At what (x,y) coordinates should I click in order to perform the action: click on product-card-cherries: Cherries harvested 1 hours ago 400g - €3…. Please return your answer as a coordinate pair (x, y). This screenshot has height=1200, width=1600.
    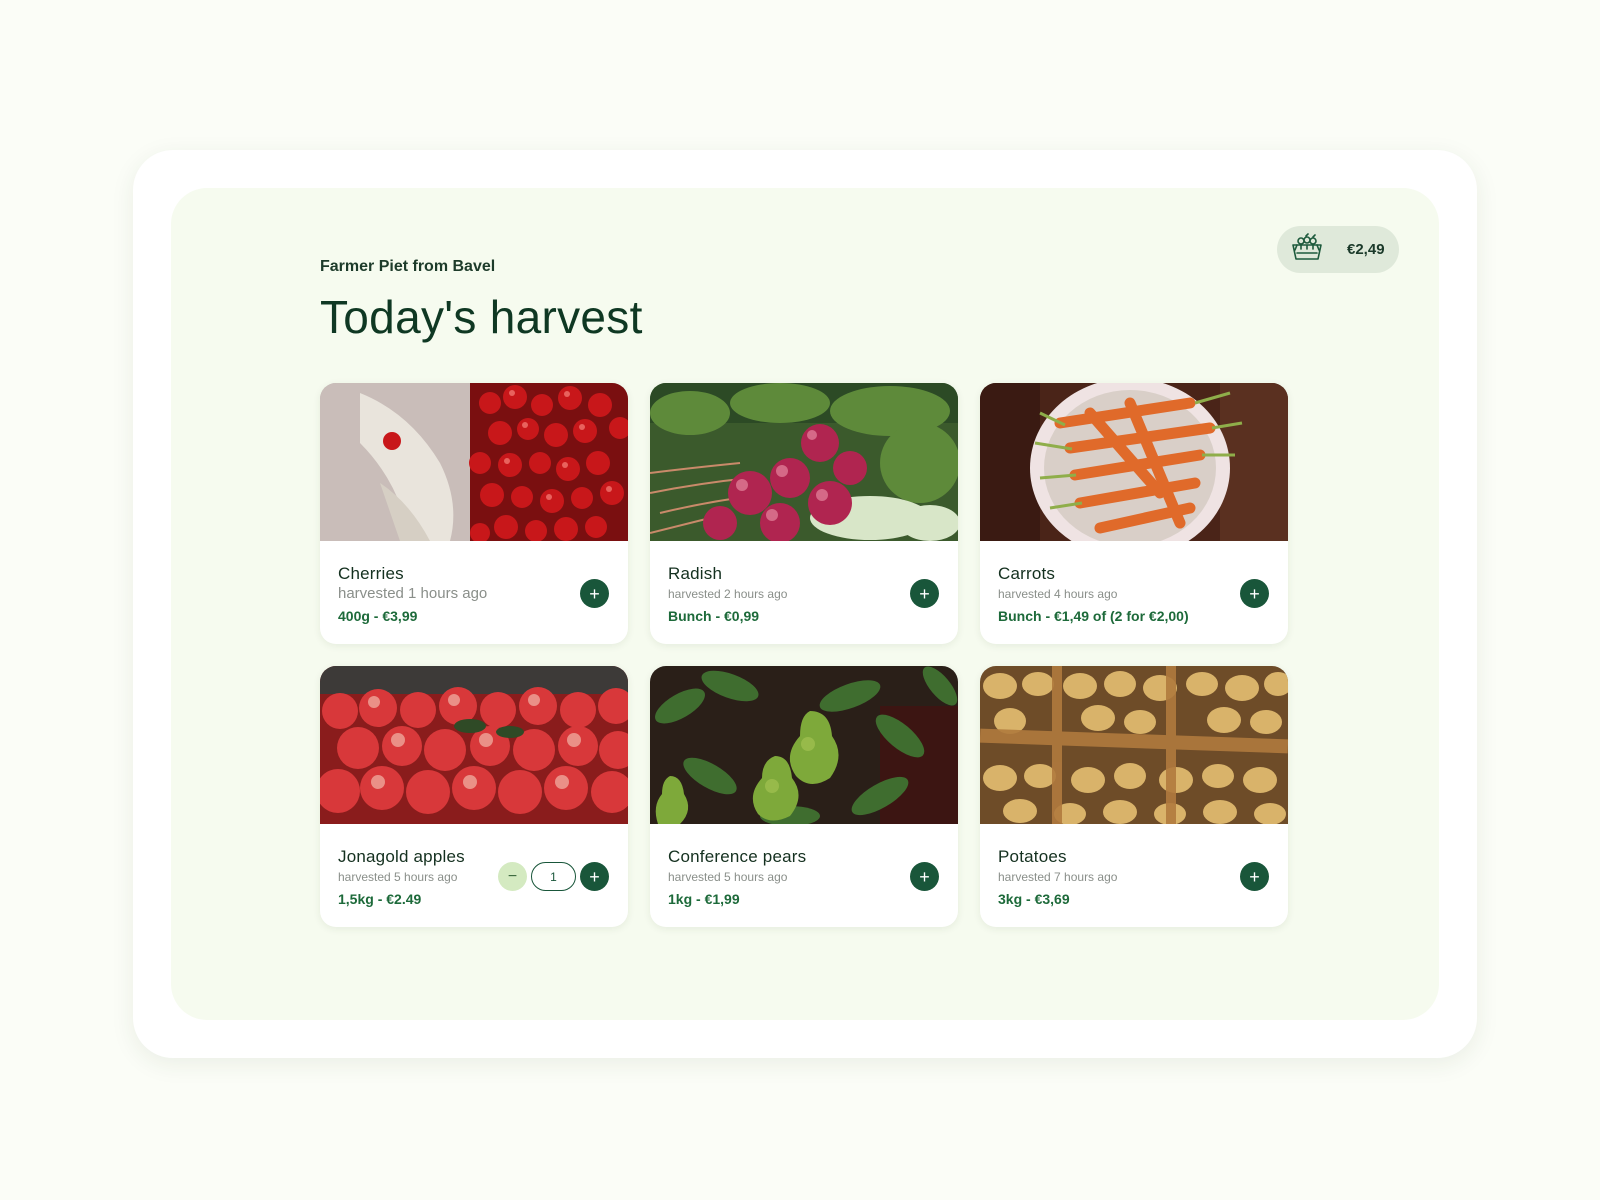
    Looking at the image, I should click on (474, 513).